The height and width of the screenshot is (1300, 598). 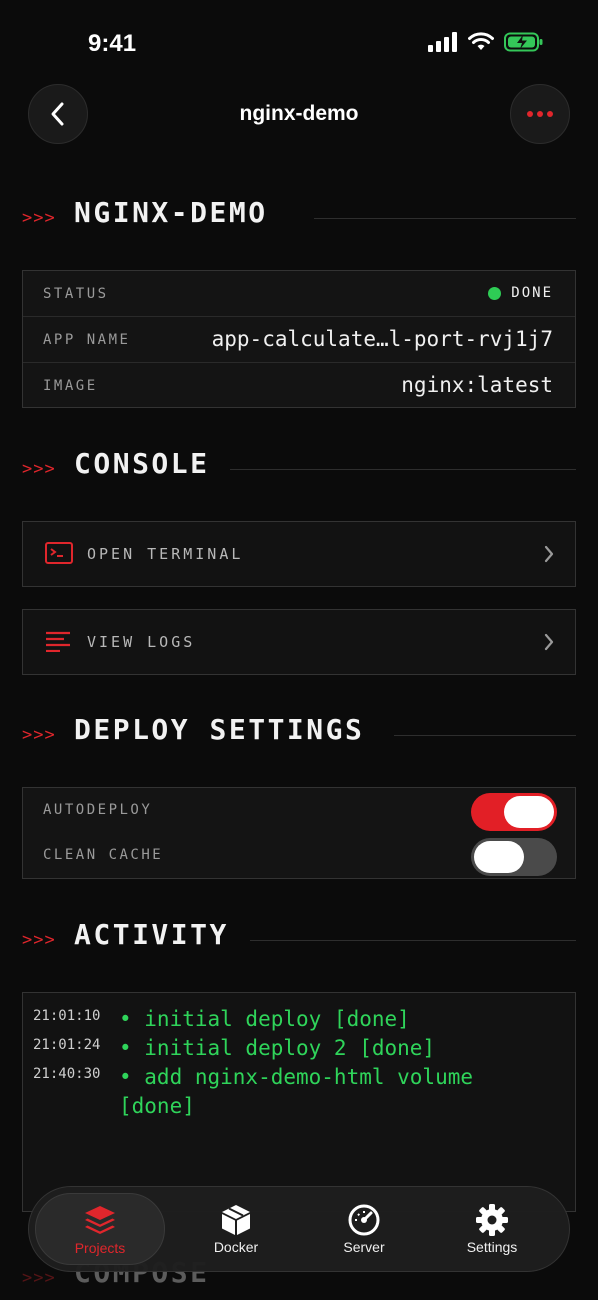 What do you see at coordinates (382, 339) in the screenshot?
I see `app-name-value: app-calculate…l-port-rvj1j7` at bounding box center [382, 339].